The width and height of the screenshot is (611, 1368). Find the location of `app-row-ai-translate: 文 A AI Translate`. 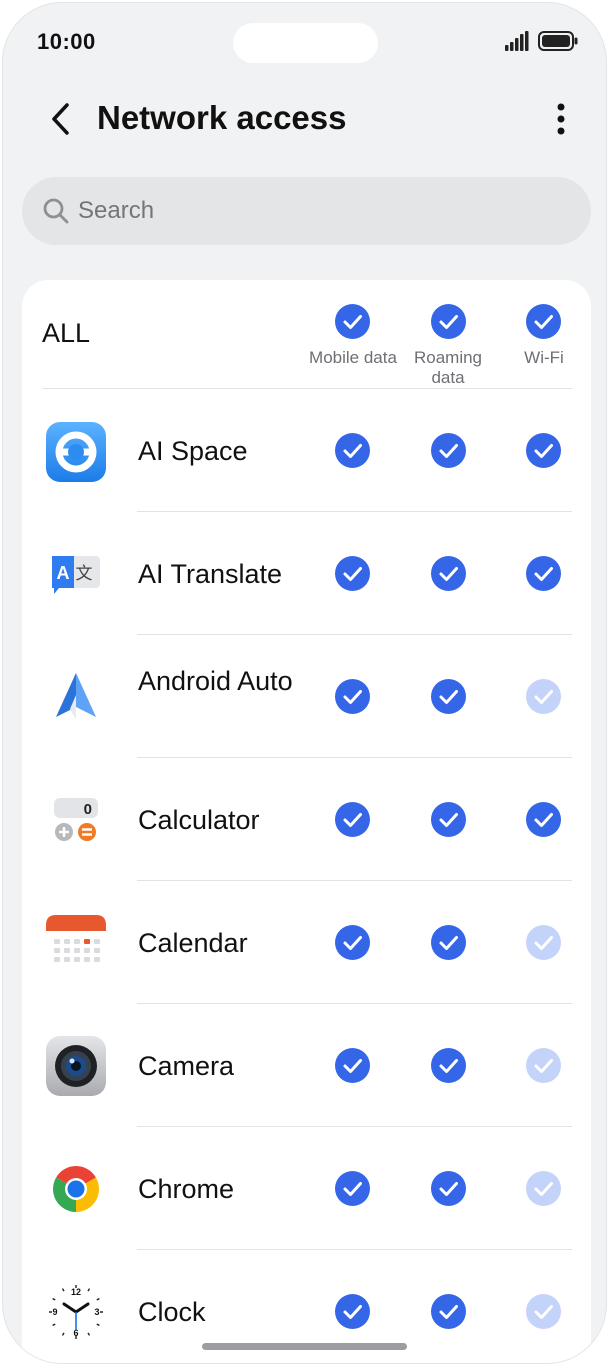

app-row-ai-translate: 文 A AI Translate is located at coordinates (306, 574).